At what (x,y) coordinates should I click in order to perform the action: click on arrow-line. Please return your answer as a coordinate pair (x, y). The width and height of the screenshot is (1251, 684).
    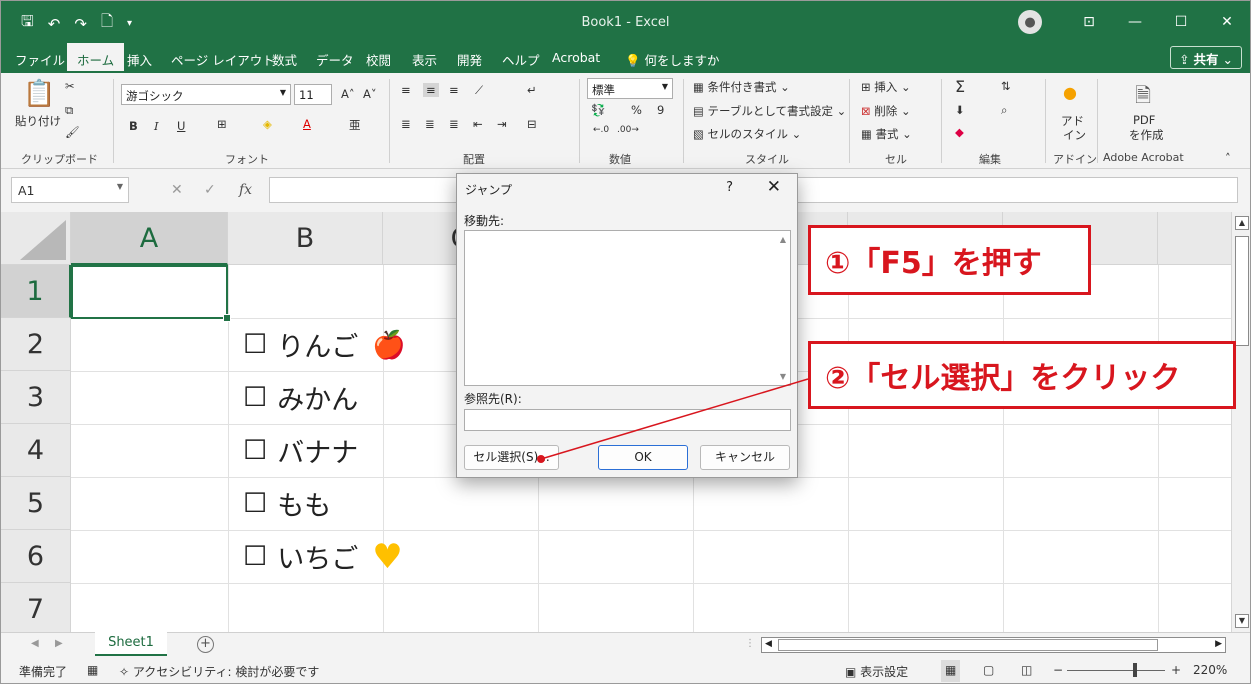
    Looking at the image, I should click on (674, 419).